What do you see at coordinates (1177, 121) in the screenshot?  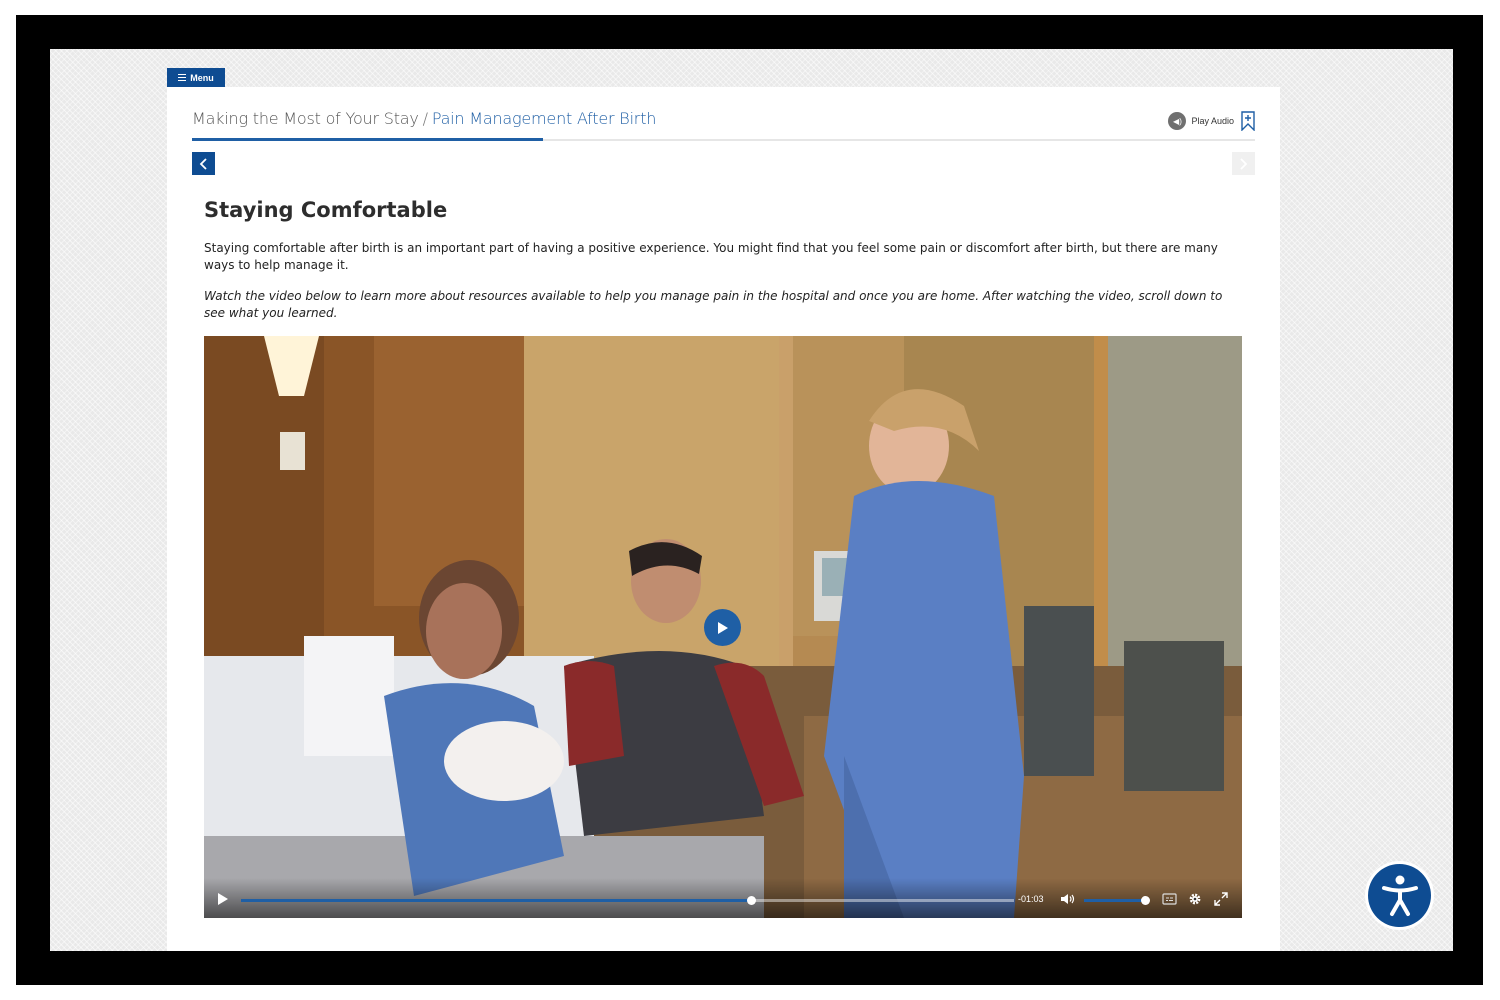 I see `audio-icon: ◀)` at bounding box center [1177, 121].